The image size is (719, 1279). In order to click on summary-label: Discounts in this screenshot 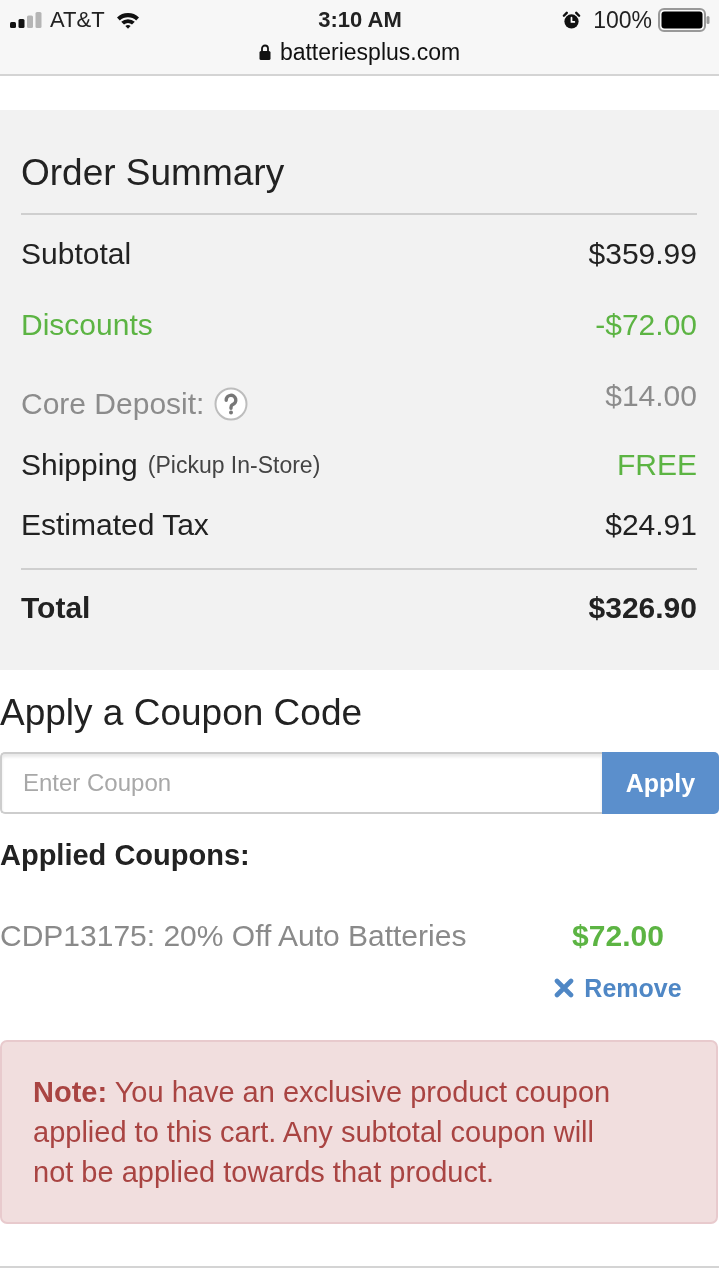, I will do `click(87, 325)`.